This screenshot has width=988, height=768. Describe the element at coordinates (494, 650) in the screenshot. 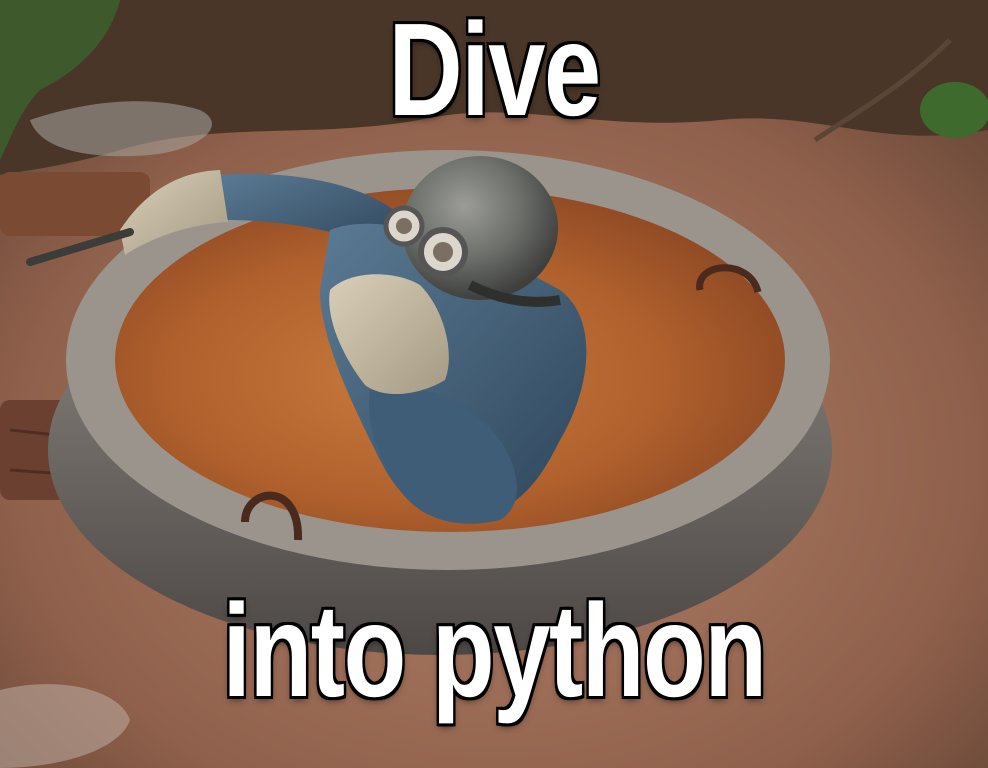

I see `meme-bottom-caption: into python` at that location.